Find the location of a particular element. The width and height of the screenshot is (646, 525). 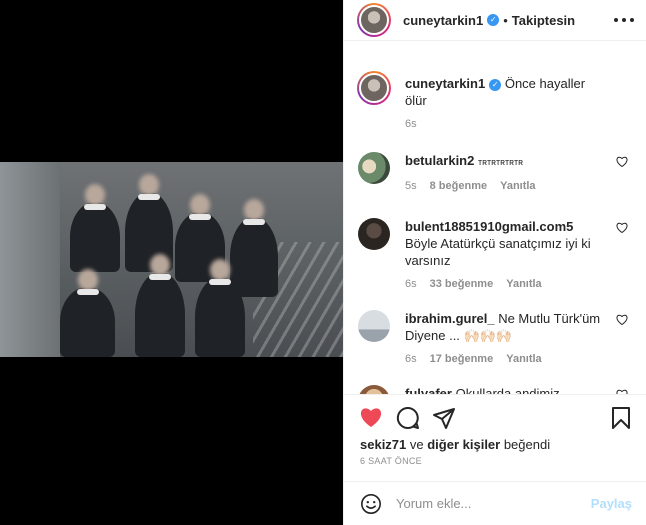

author-username: cuneytarkin1 is located at coordinates (443, 20).